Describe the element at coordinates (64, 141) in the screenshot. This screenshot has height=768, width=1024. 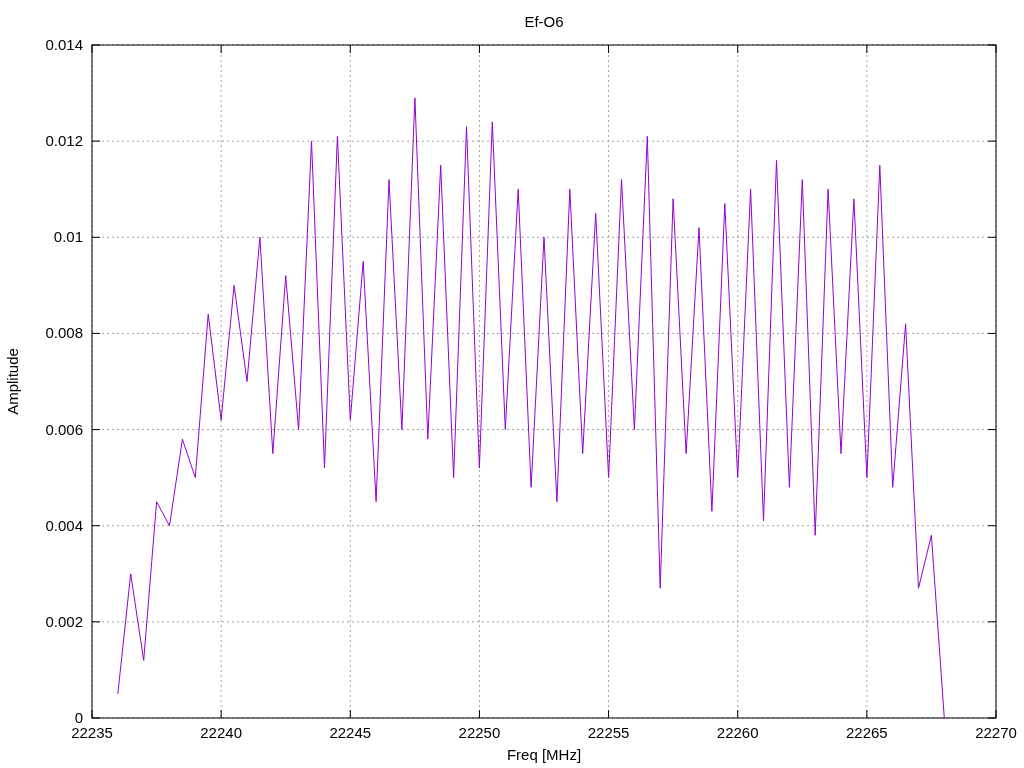
I see `y-tick-label: 0.012` at that location.